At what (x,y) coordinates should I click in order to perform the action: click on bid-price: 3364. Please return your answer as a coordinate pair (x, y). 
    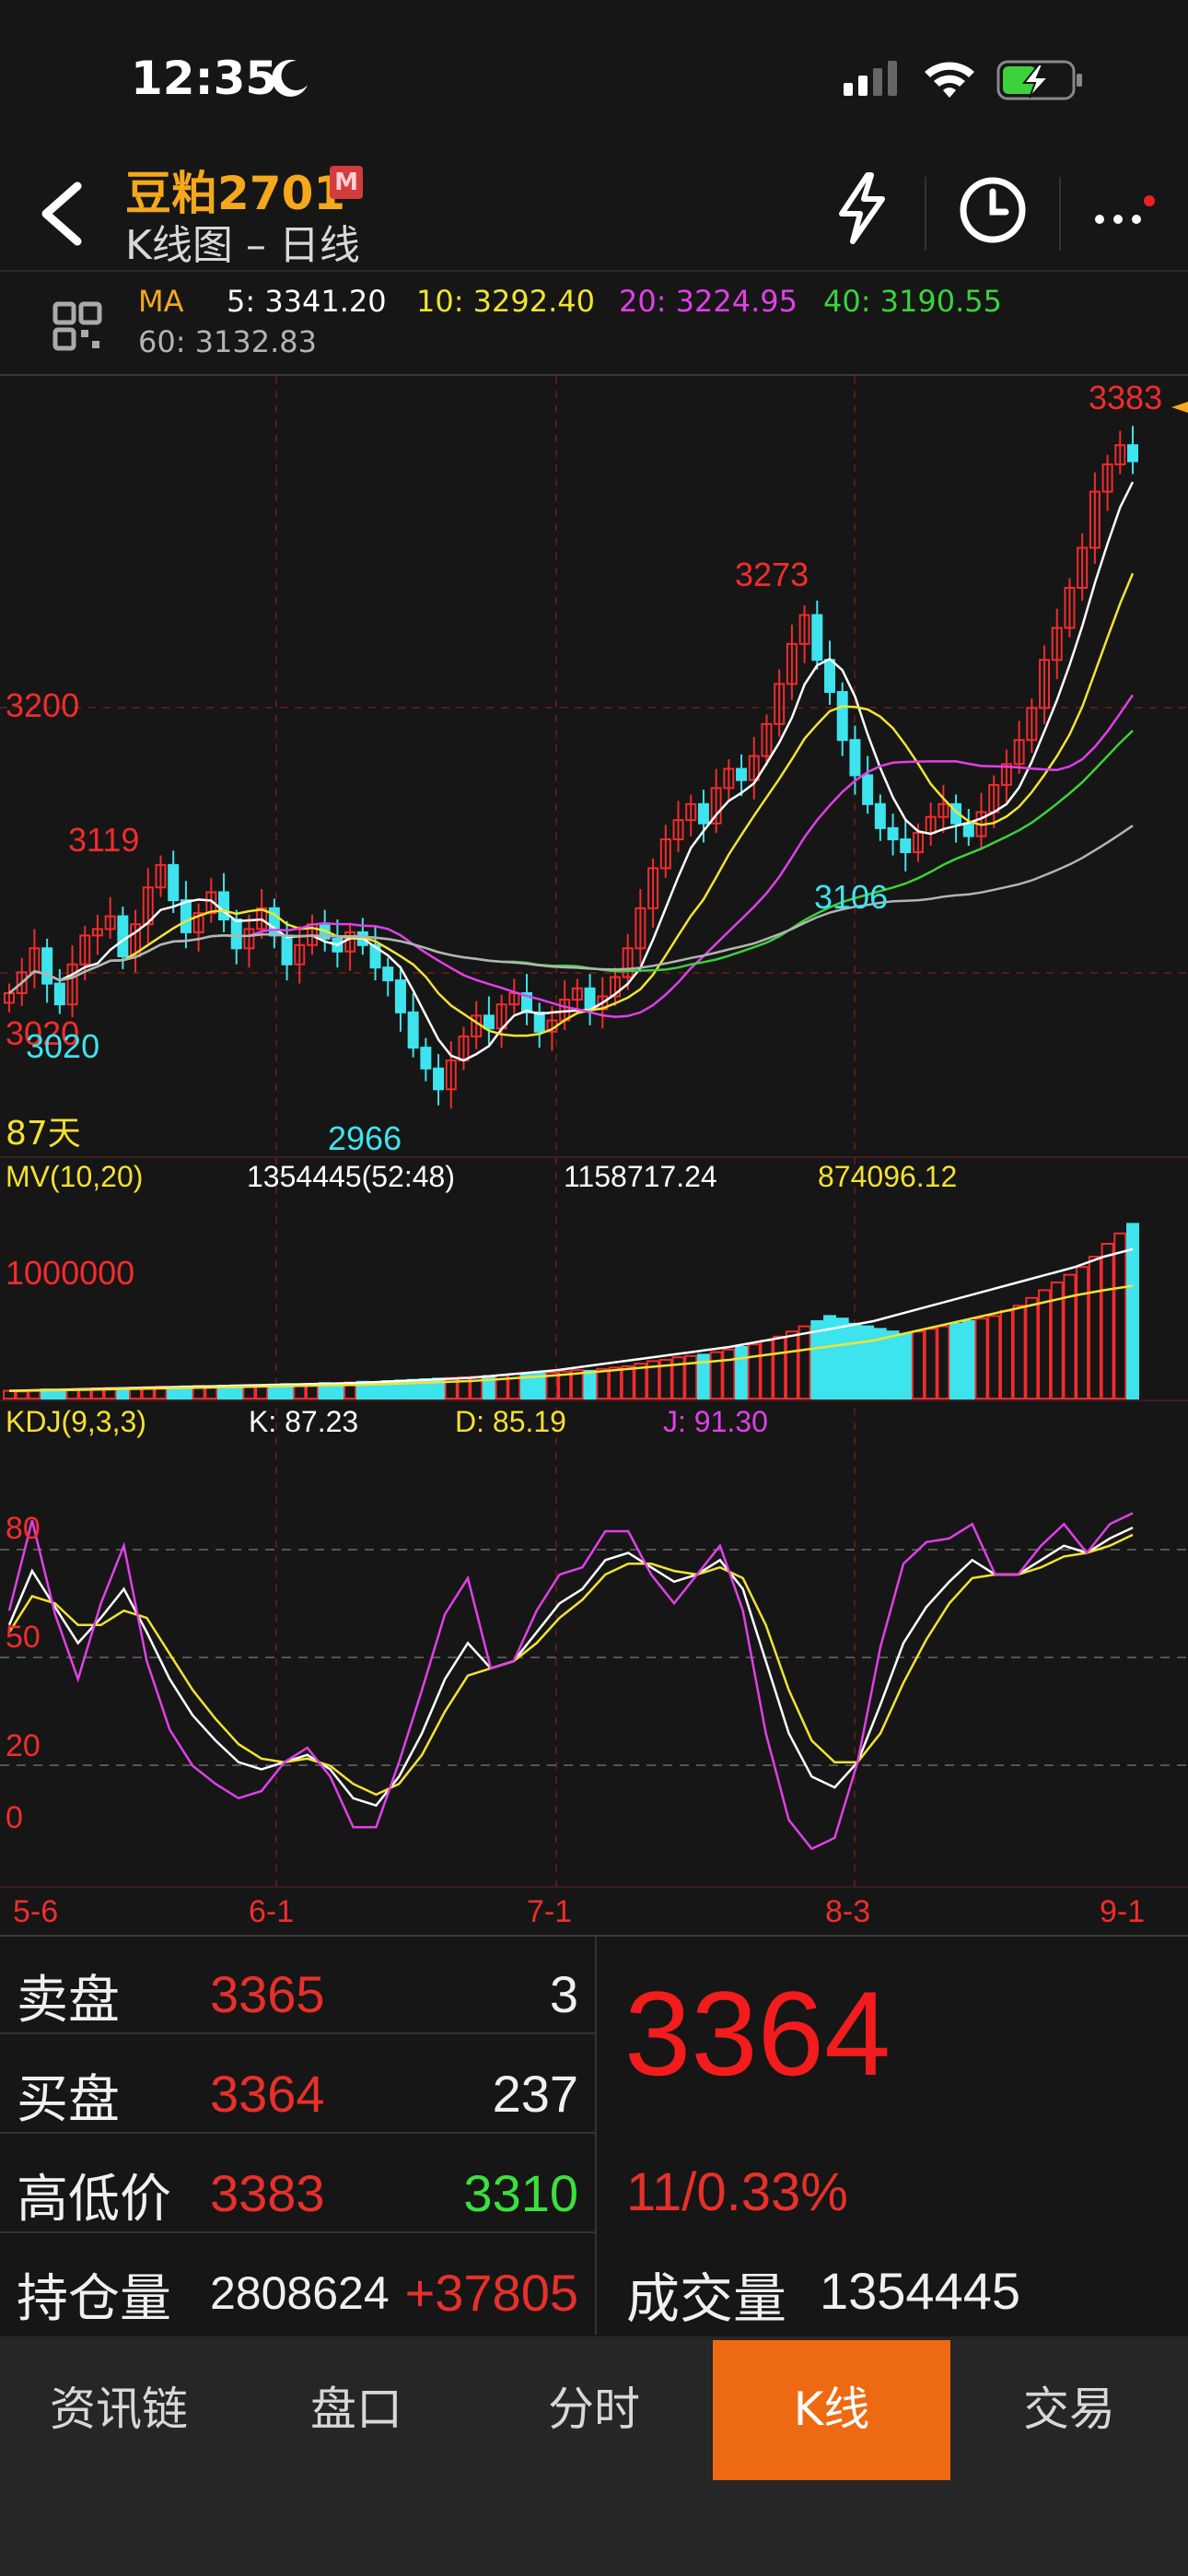
    Looking at the image, I should click on (267, 2094).